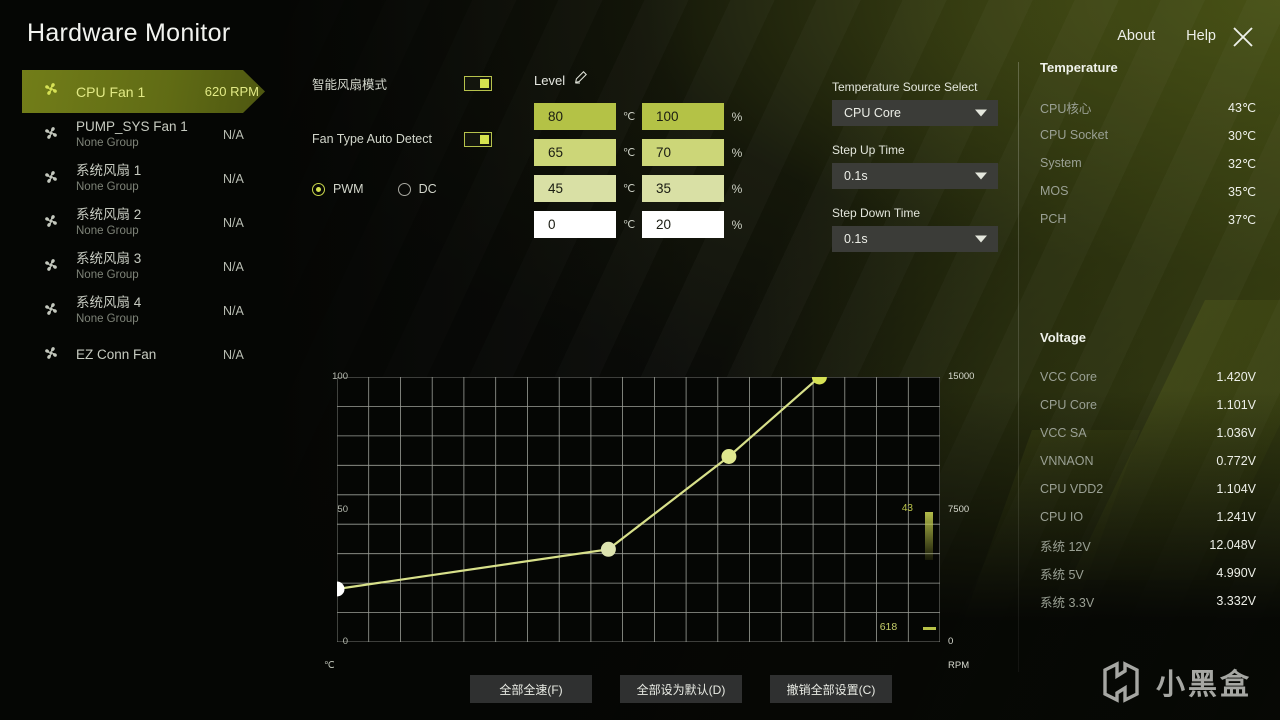  I want to click on temperature-row: System 32℃, so click(1148, 163).